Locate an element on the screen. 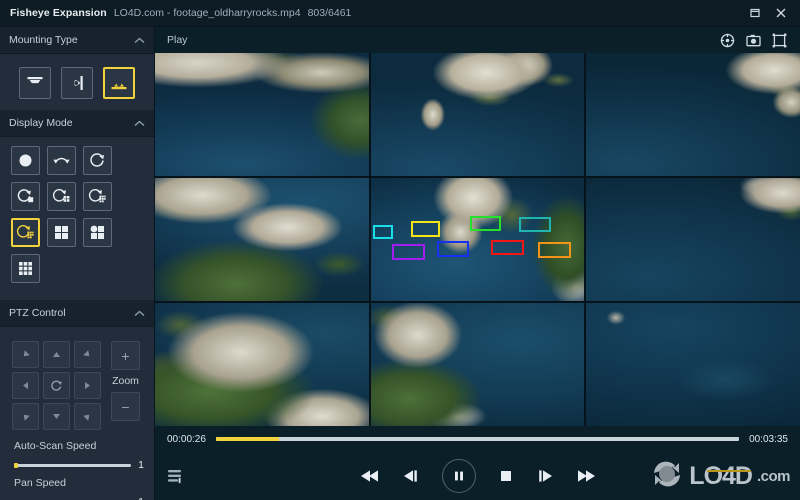 This screenshot has width=800, height=500. watermark-underline is located at coordinates (729, 470).